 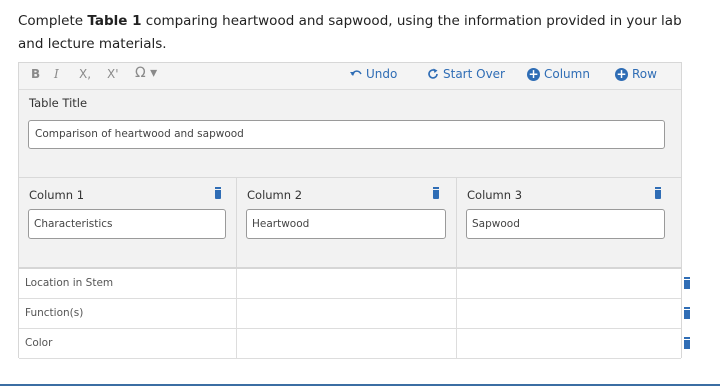 I want to click on add-row-button: + Row, so click(x=636, y=74).